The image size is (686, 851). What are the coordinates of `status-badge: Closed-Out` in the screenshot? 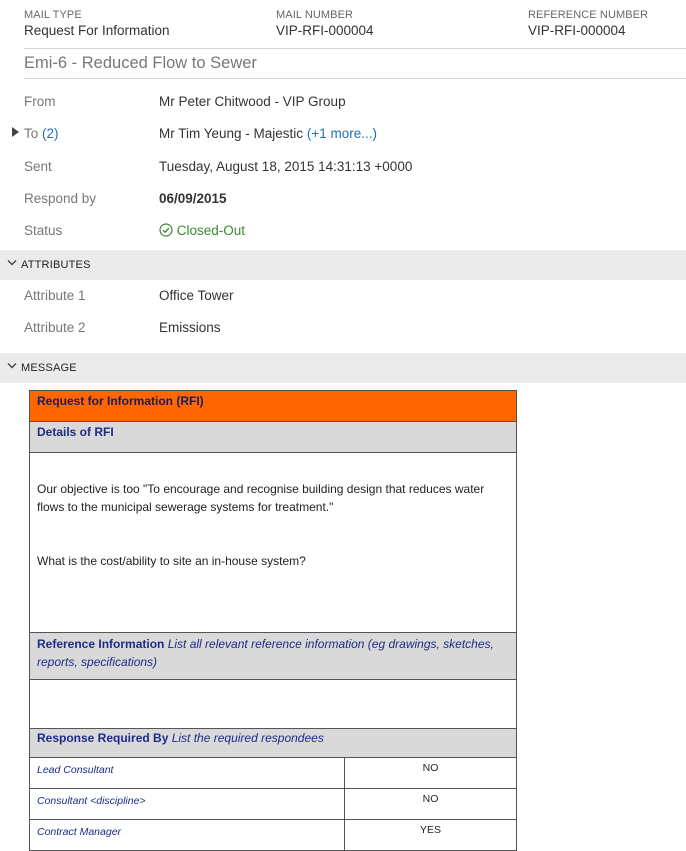 It's located at (202, 230).